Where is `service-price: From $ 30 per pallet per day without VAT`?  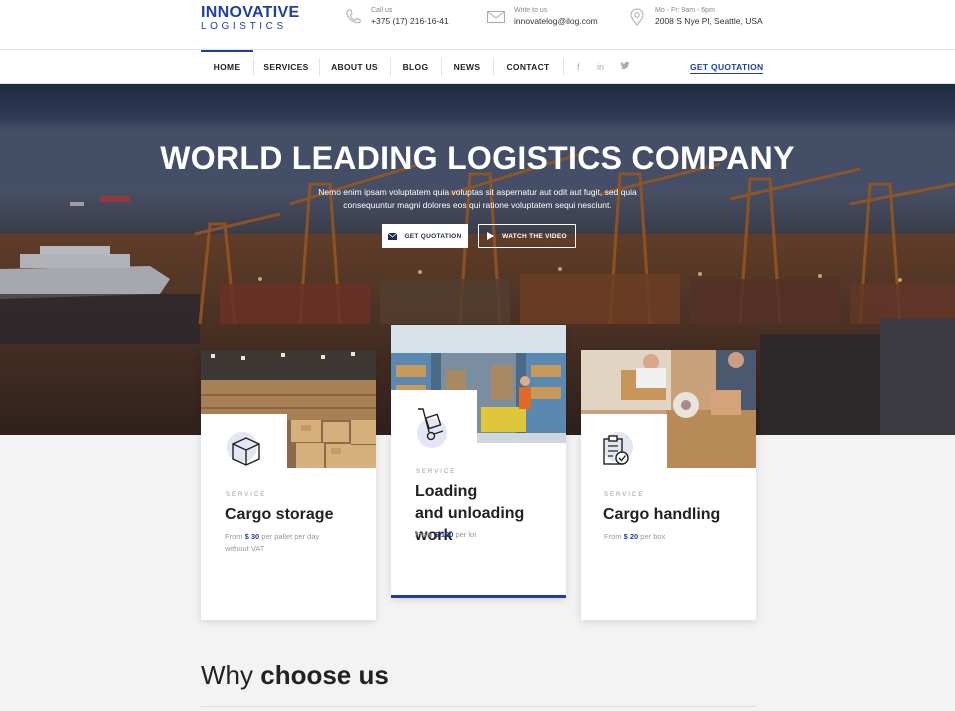 service-price: From $ 30 per pallet per day without VAT is located at coordinates (290, 543).